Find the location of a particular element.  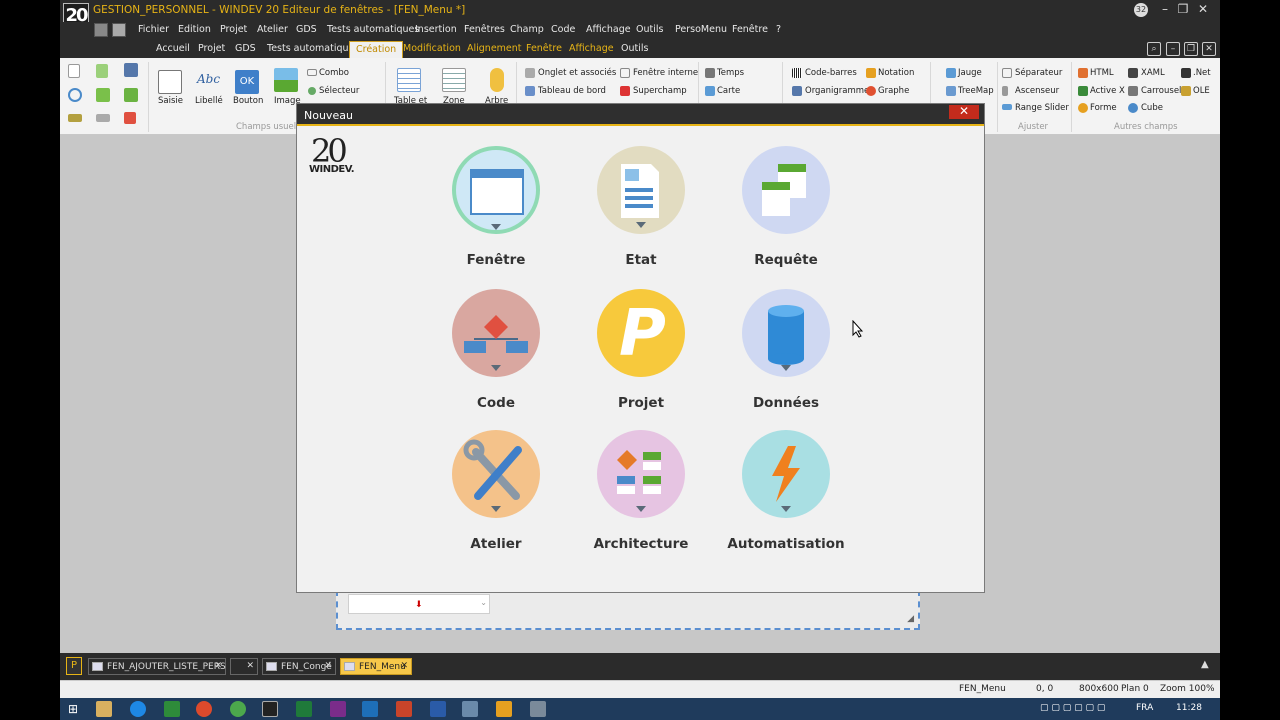

menu-champ: Champ is located at coordinates (527, 29).